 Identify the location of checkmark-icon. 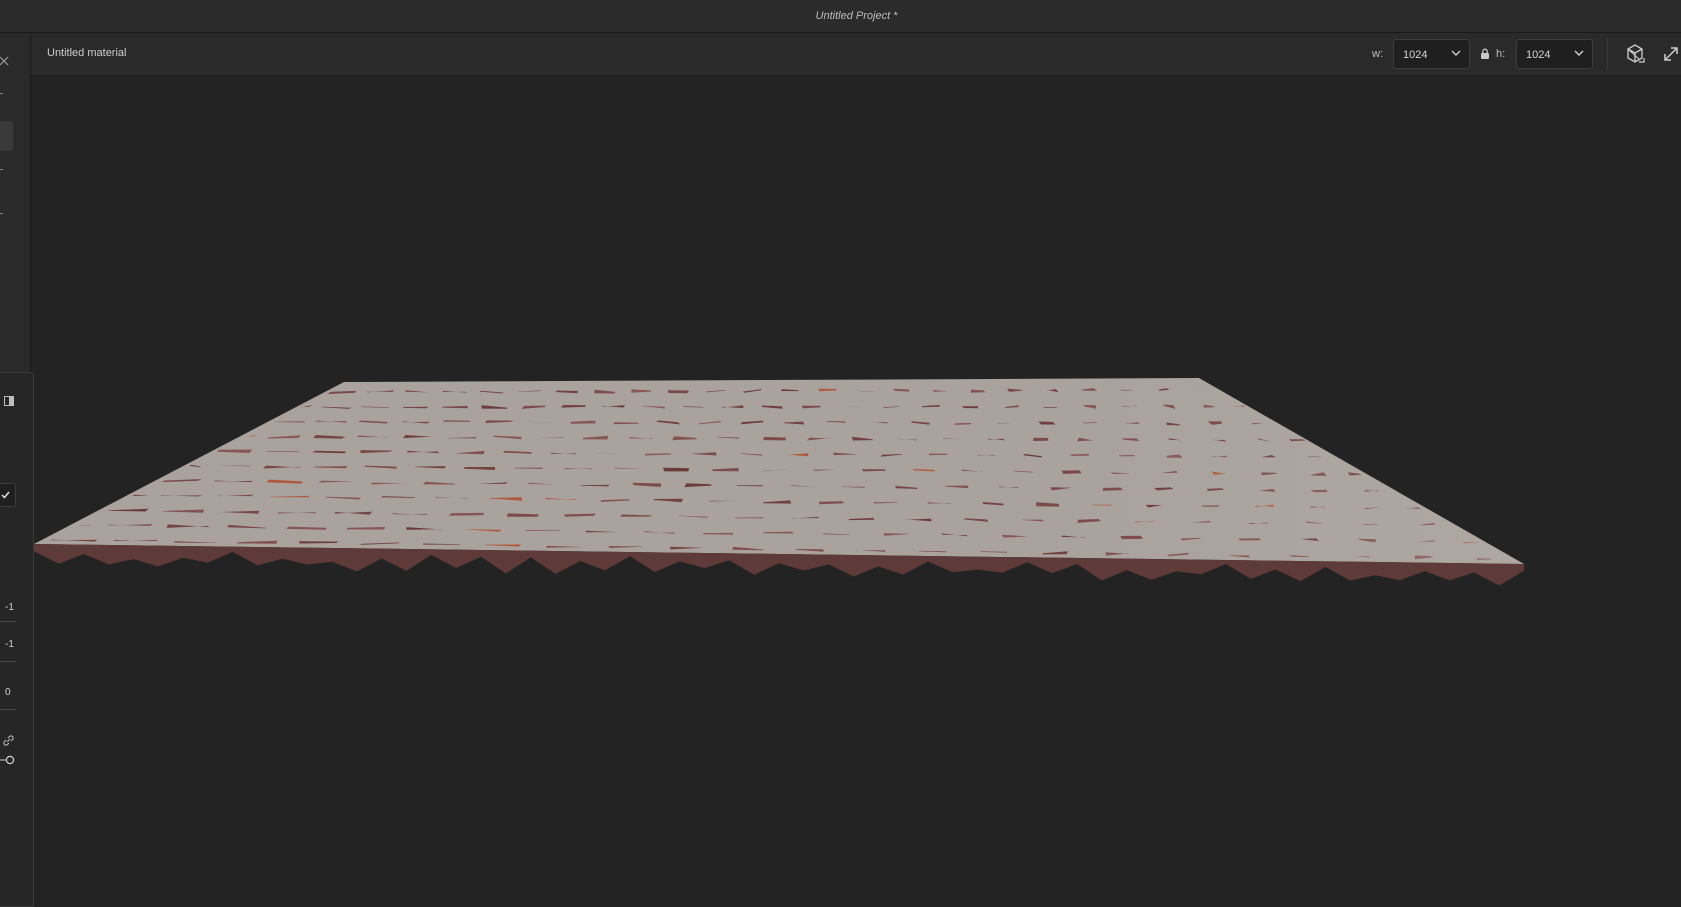
(5, 495).